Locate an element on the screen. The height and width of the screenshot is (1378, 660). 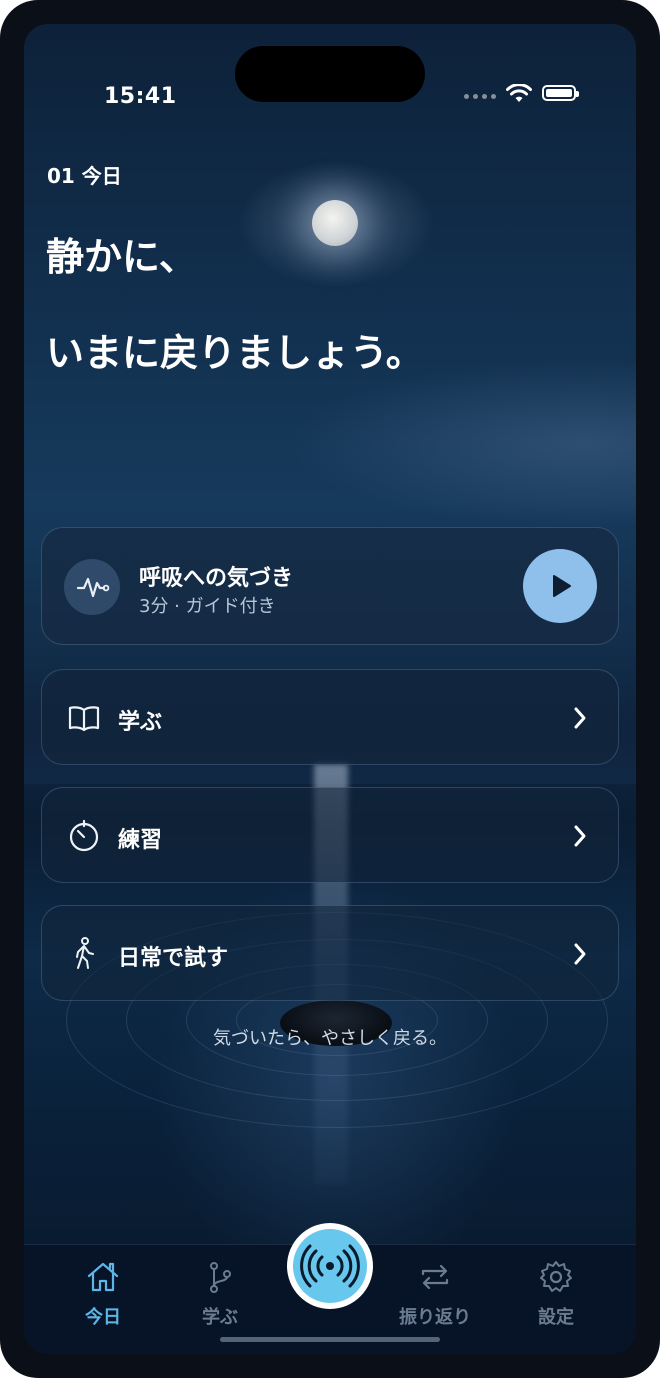
tab-bar: 今日 学ぶ 振り返り 設定 is located at coordinates (330, 1288).